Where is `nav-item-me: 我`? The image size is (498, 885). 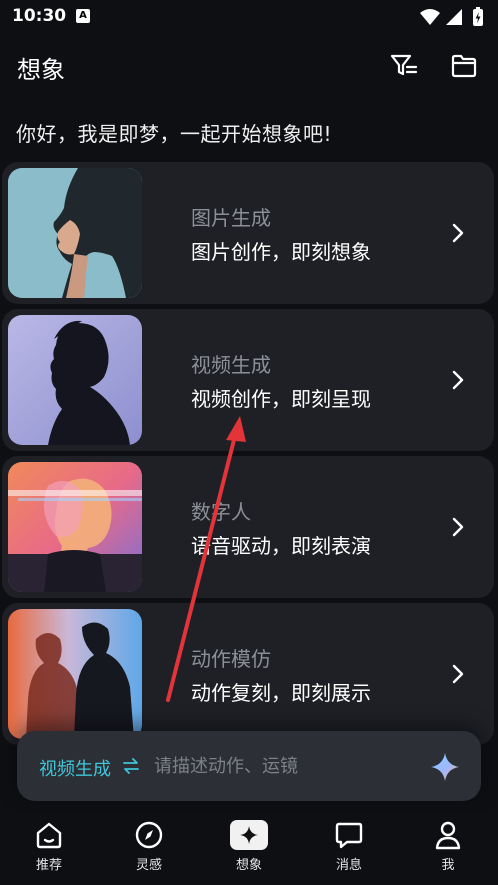 nav-item-me: 我 is located at coordinates (448, 851).